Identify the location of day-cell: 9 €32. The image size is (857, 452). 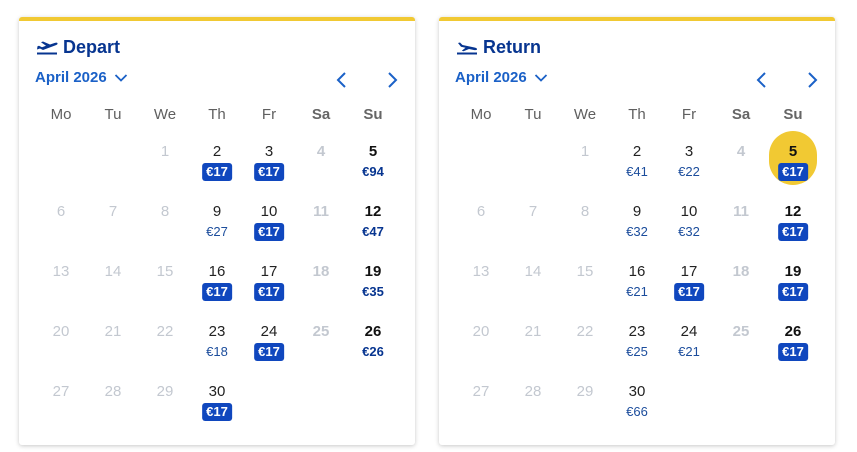
(637, 233).